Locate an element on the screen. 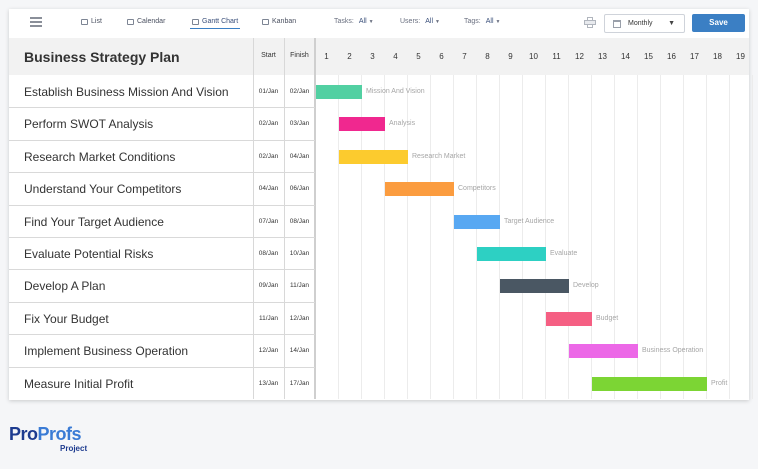 This screenshot has height=469, width=758. finish-column-header: Finish is located at coordinates (299, 55).